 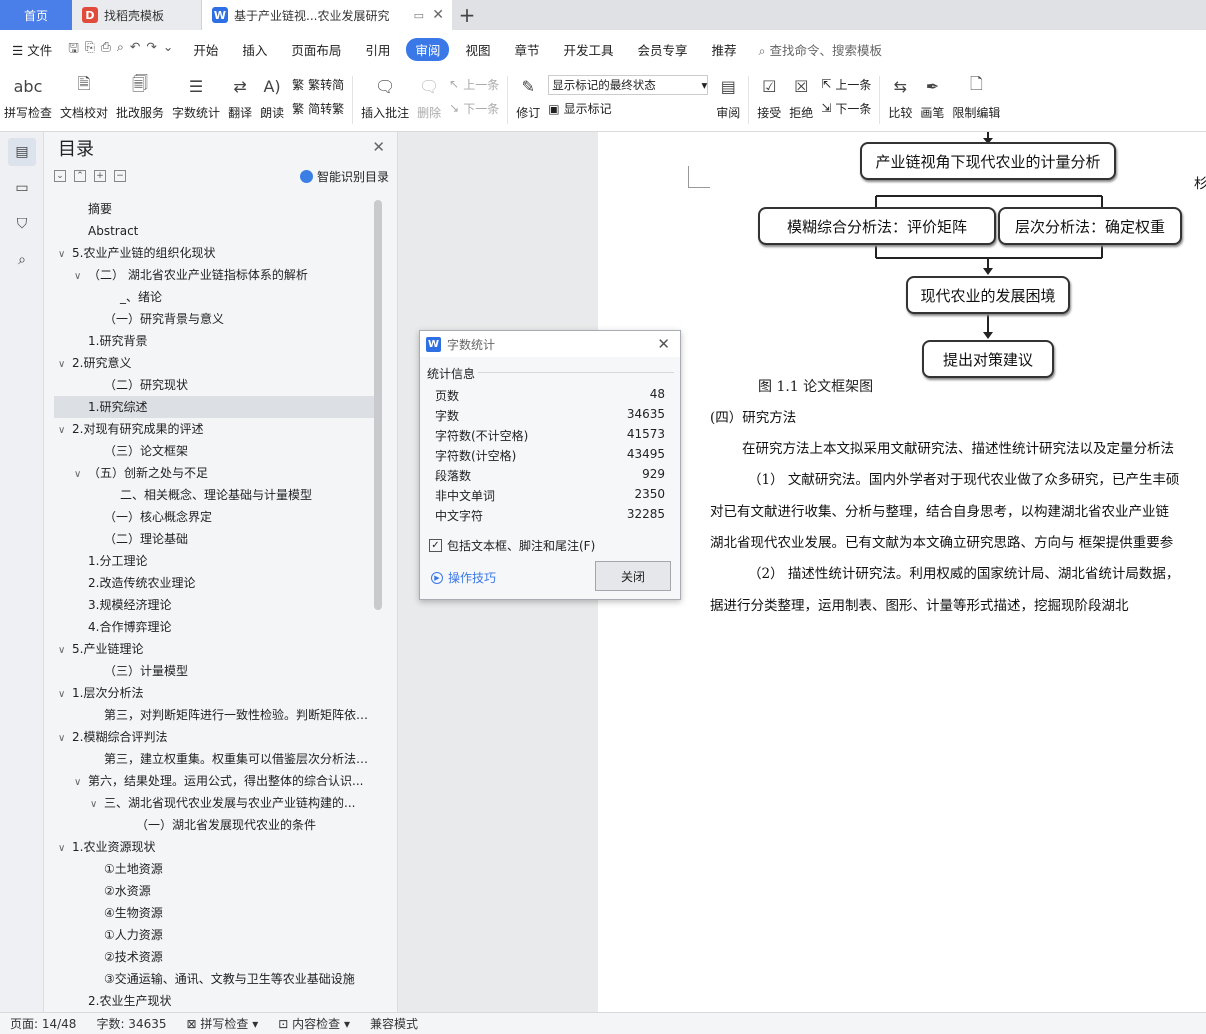 I want to click on undo-icon: ↶, so click(x=135, y=49).